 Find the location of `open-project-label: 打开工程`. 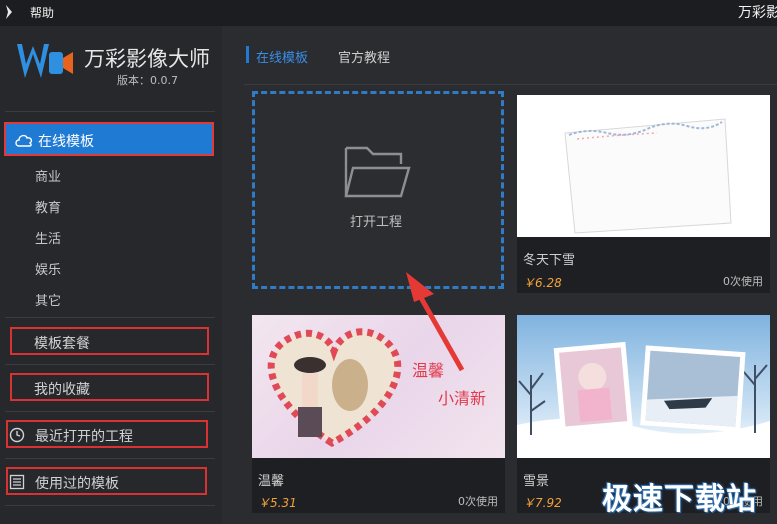

open-project-label: 打开工程 is located at coordinates (376, 222).